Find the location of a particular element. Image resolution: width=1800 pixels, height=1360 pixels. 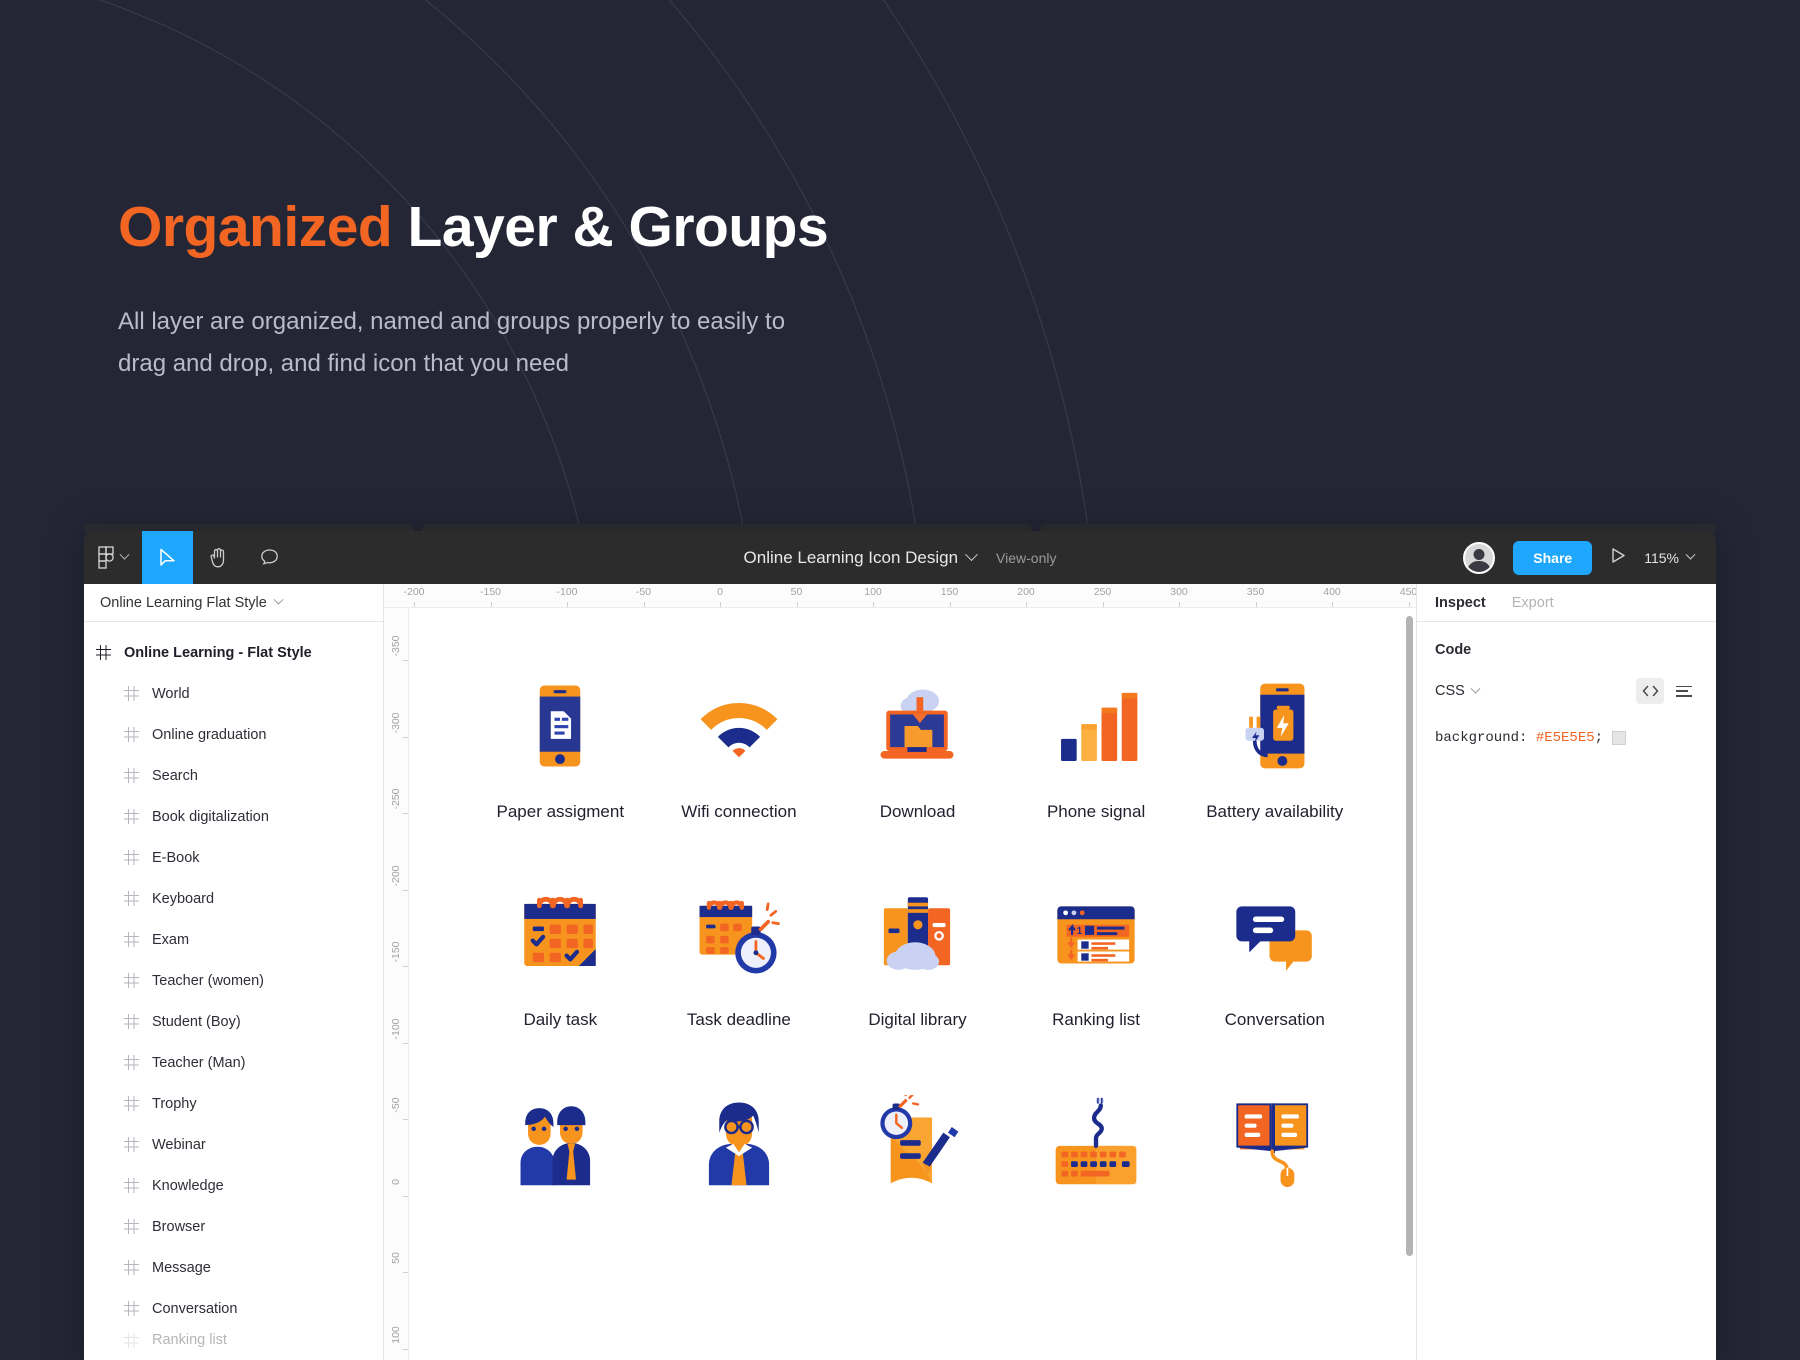

svg-text: 1 is located at coordinates (1080, 931).